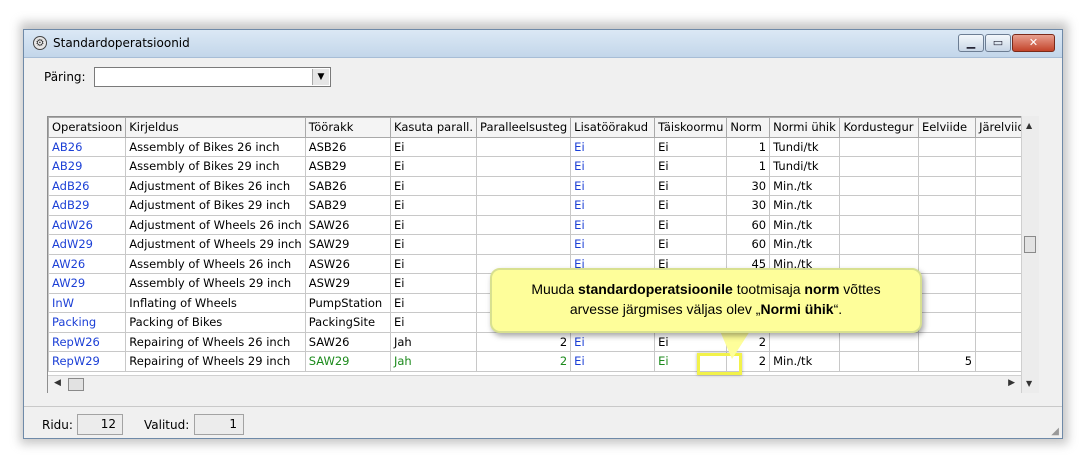  Describe the element at coordinates (87, 302) in the screenshot. I see `table-cell: InW` at that location.